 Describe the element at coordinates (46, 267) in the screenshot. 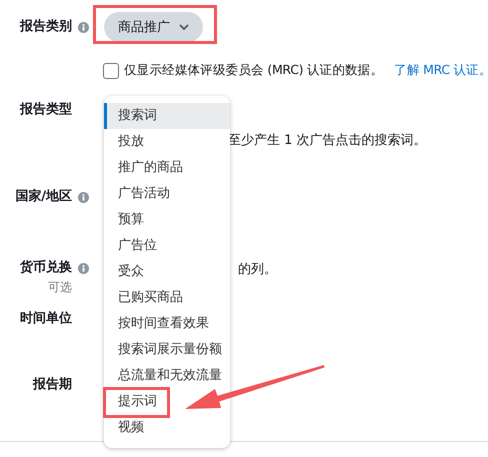

I see `field-label: 货币兑换` at that location.